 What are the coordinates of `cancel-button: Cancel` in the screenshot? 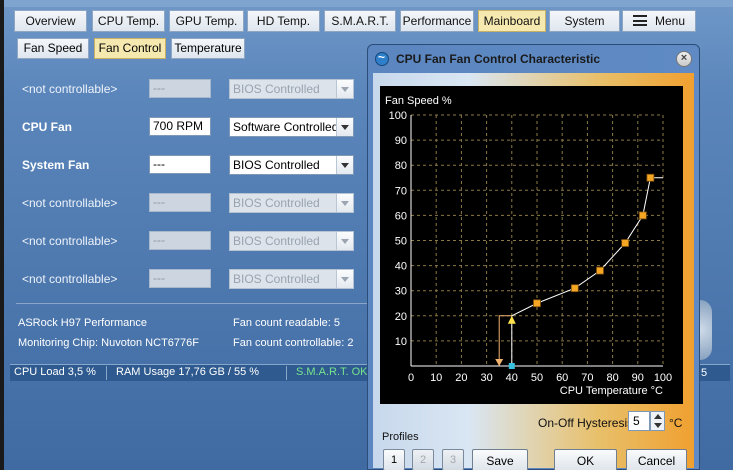 It's located at (656, 459).